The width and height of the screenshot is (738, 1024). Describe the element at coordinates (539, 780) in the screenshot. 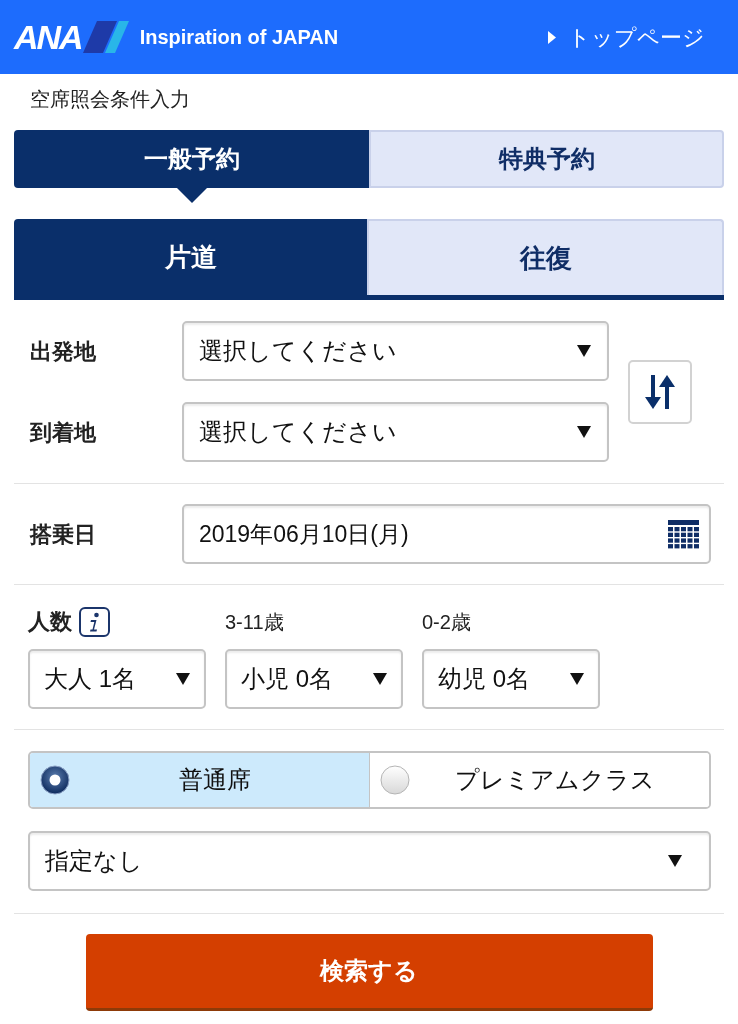

I see `cabin-class-option: プレミアムクラス` at that location.